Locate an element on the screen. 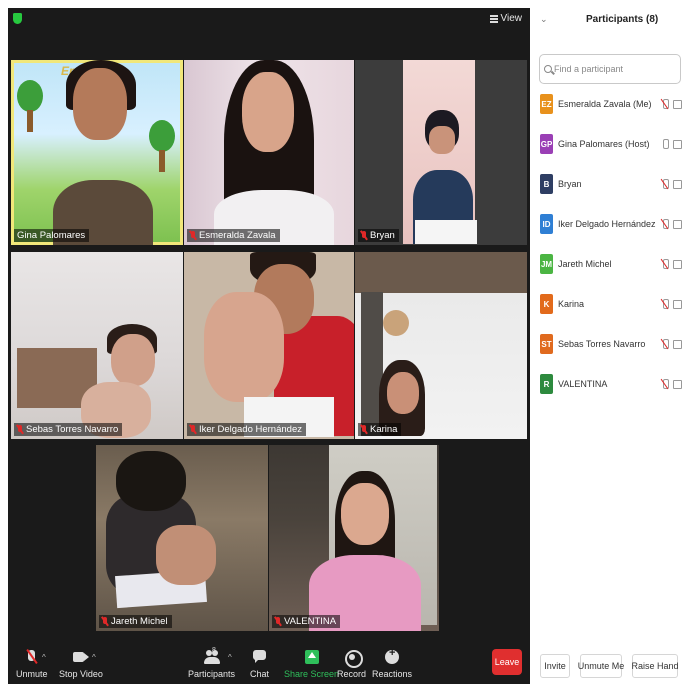 Image resolution: width=682 pixels, height=686 pixels. participant-row: K Karina is located at coordinates (606, 304).